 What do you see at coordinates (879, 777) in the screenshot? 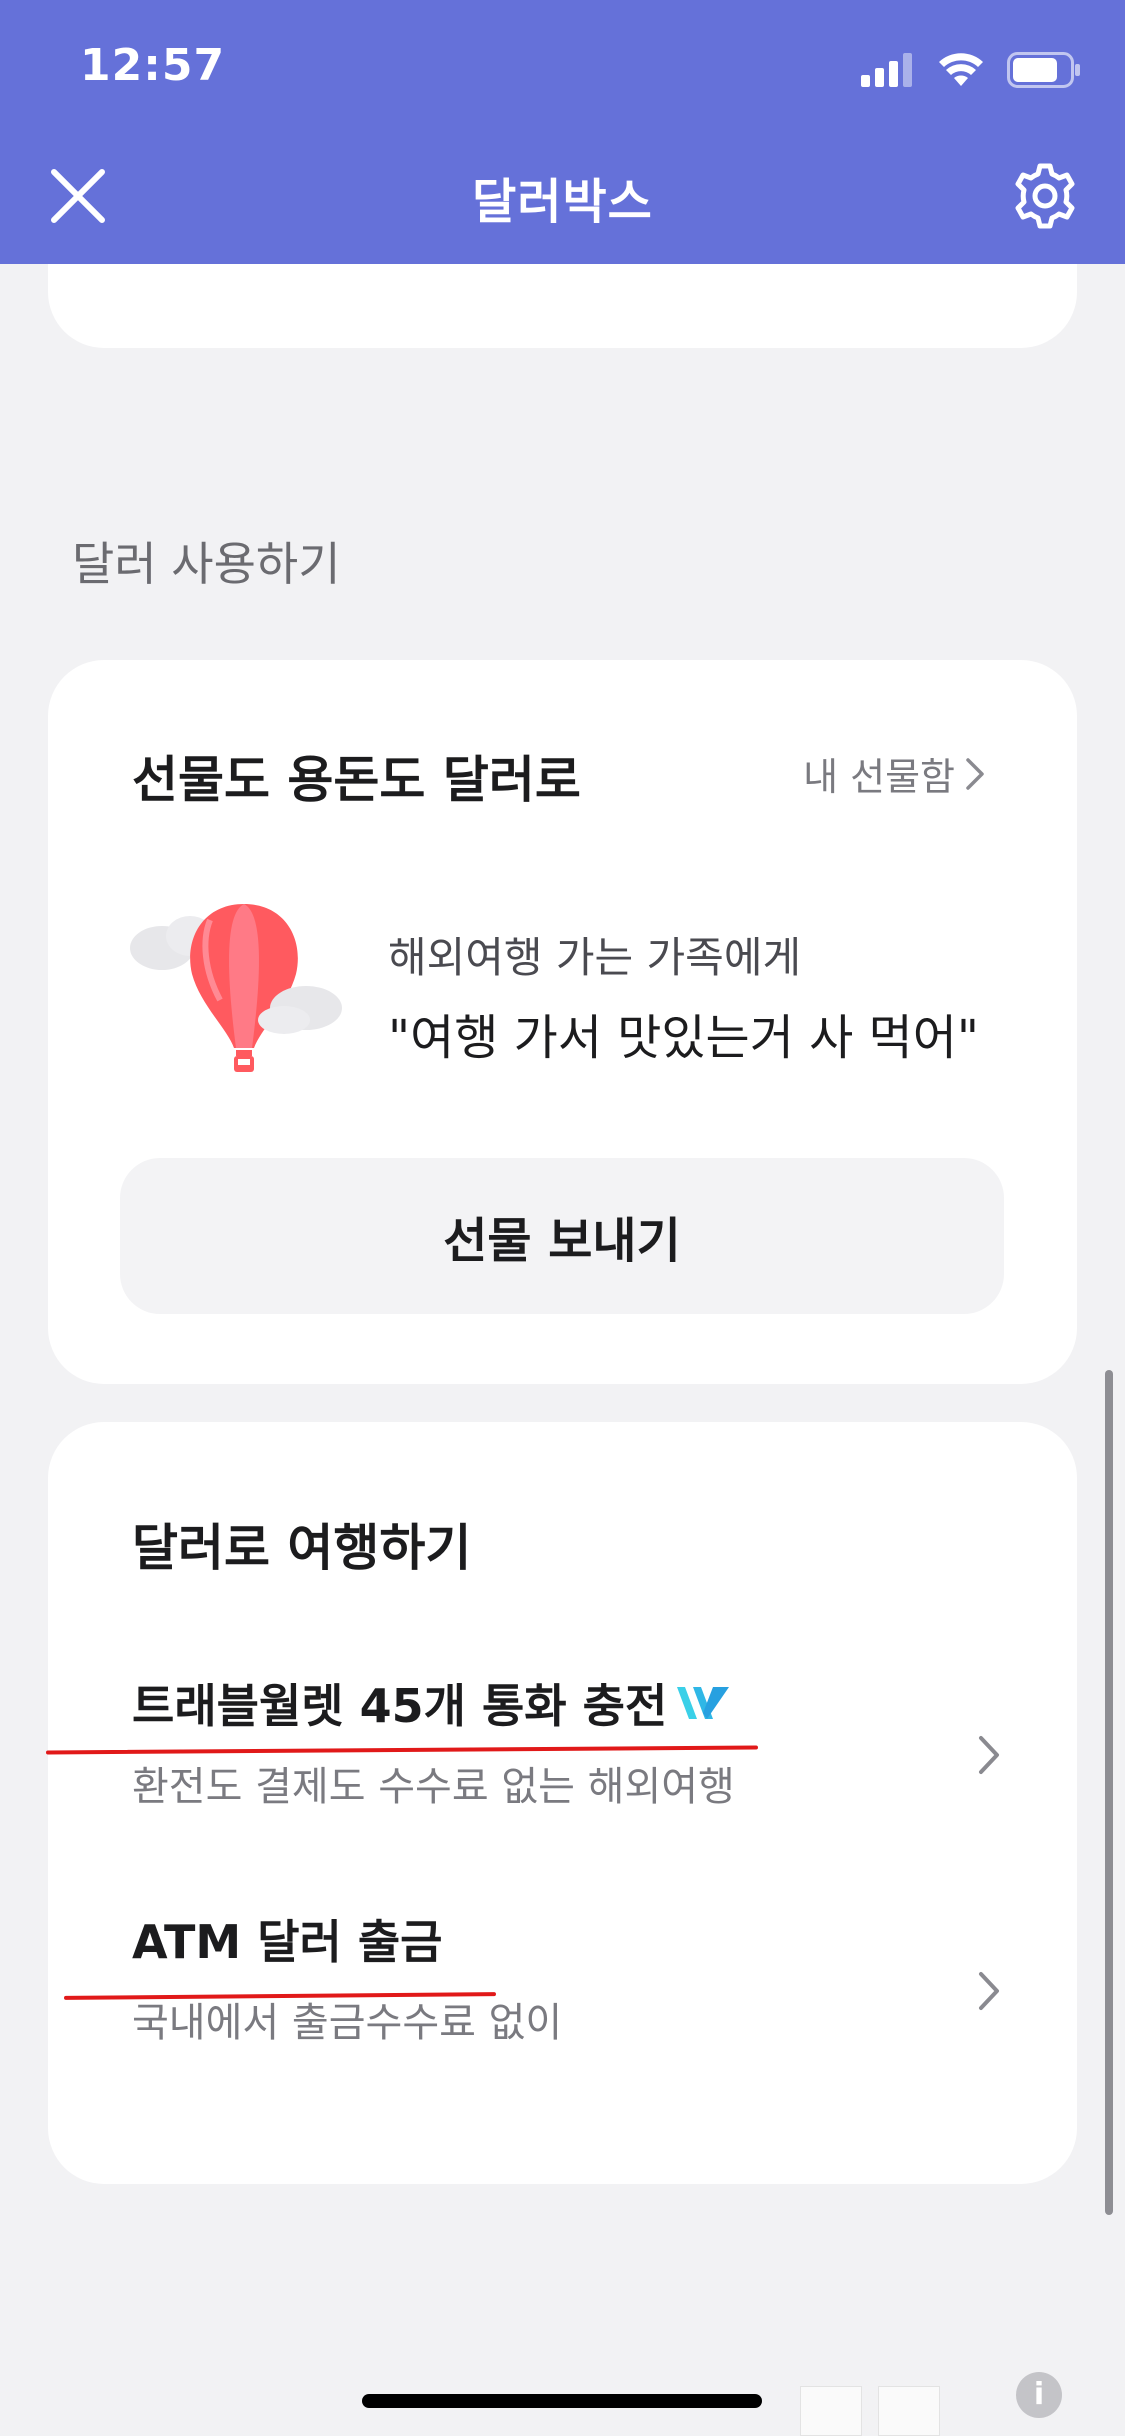
I see `my-giftbox-label: 내 선물함` at bounding box center [879, 777].